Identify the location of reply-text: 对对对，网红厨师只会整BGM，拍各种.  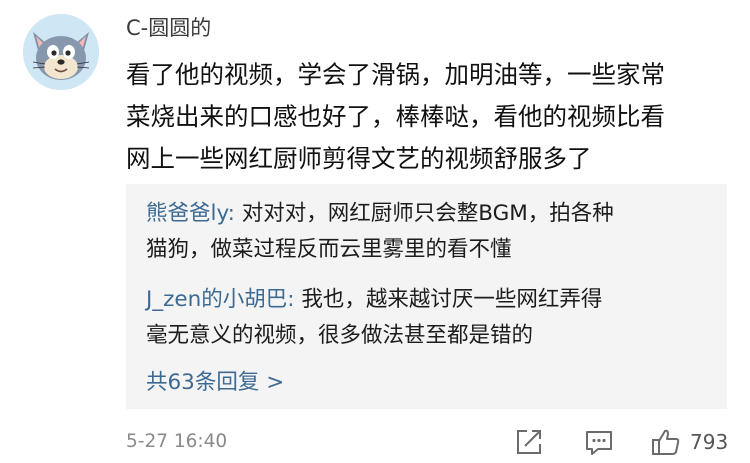
(424, 213).